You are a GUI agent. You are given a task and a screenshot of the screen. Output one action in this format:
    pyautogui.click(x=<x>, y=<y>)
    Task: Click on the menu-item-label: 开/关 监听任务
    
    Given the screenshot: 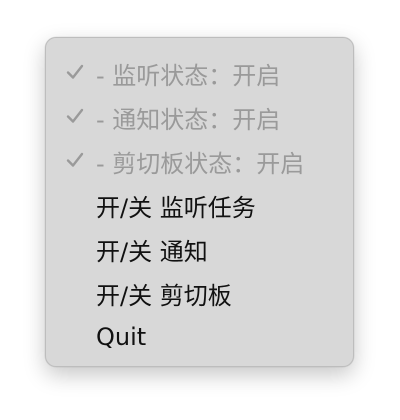 What is the action you would take?
    pyautogui.click(x=176, y=207)
    